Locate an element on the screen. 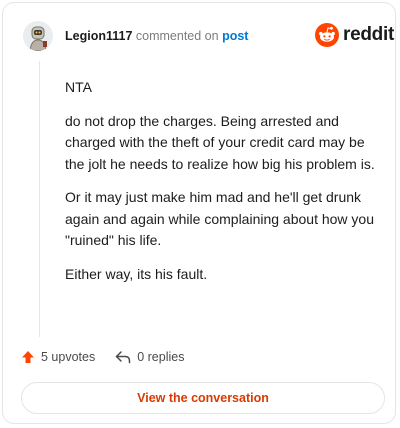  upvote-button: 5 upvotes is located at coordinates (58, 357).